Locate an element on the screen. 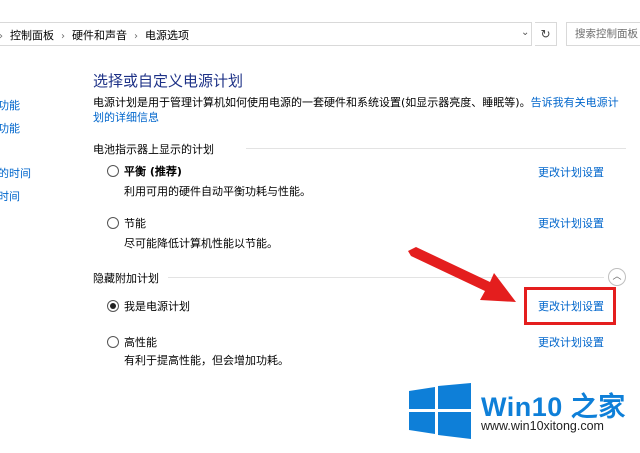 Image resolution: width=640 pixels, height=453 pixels. left-nav-item: 时间 is located at coordinates (10, 196).